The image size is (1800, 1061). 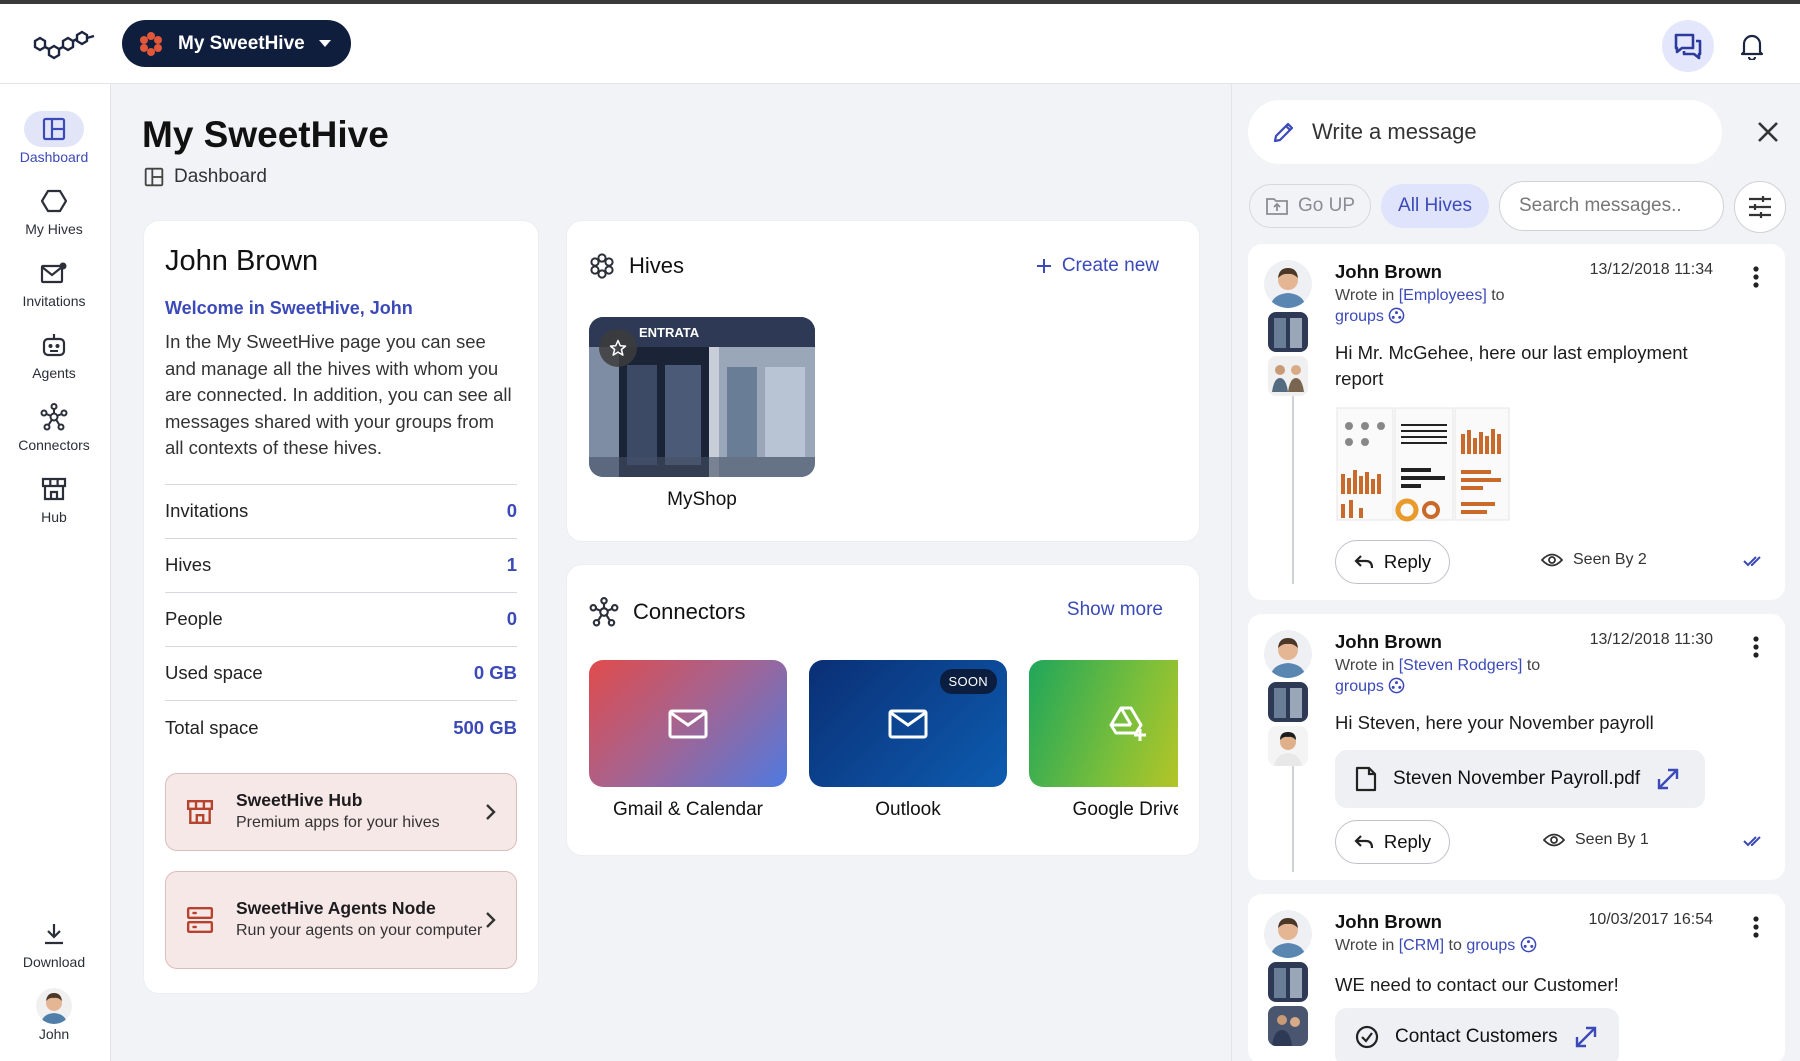 I want to click on search-messages-input, so click(x=1611, y=206).